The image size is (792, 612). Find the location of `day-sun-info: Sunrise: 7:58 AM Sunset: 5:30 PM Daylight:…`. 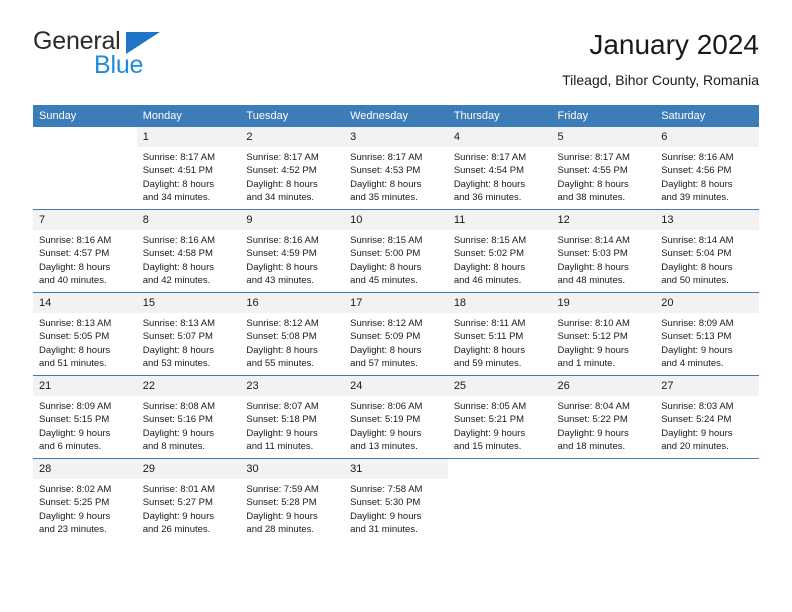

day-sun-info: Sunrise: 7:58 AM Sunset: 5:30 PM Daylight:… is located at coordinates (396, 508).